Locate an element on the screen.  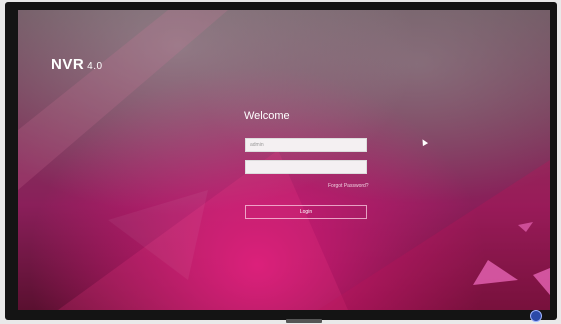
login-button: Login is located at coordinates (306, 212).